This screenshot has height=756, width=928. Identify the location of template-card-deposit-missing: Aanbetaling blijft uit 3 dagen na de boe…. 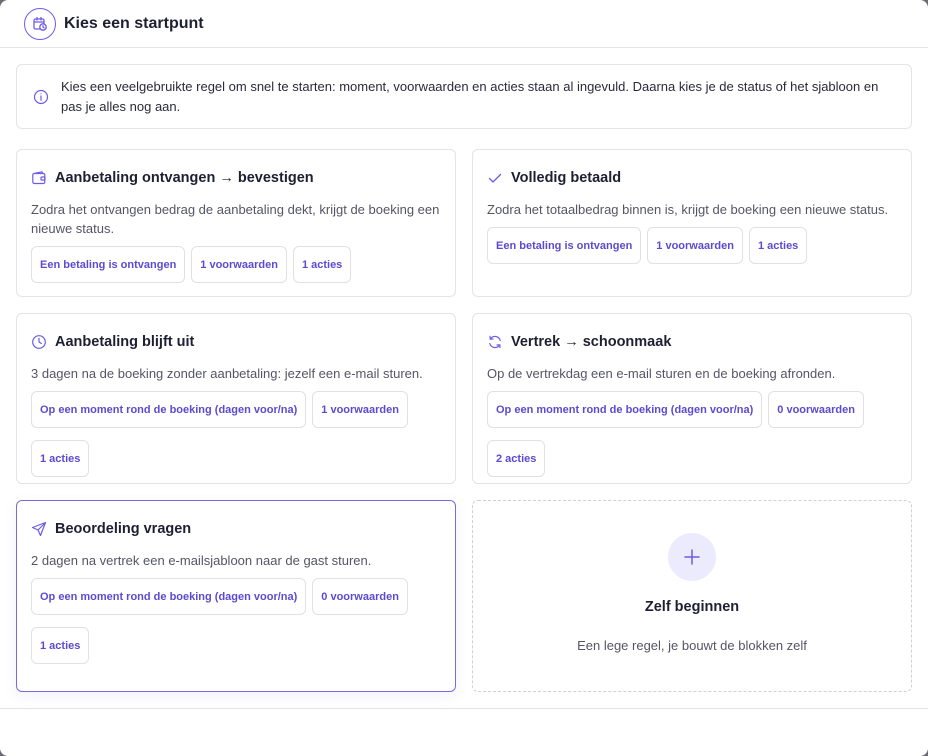
(236, 398).